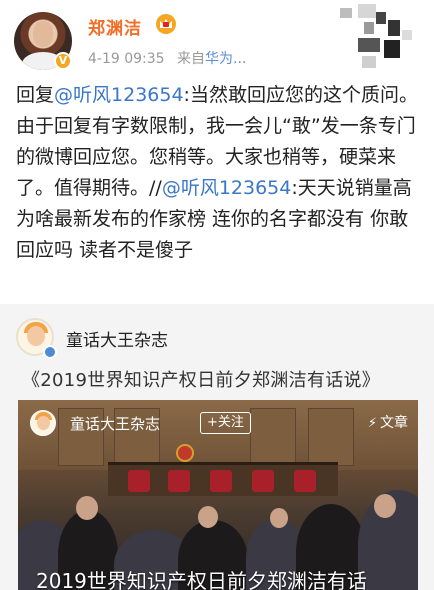 The image size is (434, 590). What do you see at coordinates (374, 36) in the screenshot?
I see `blurred-region` at bounding box center [374, 36].